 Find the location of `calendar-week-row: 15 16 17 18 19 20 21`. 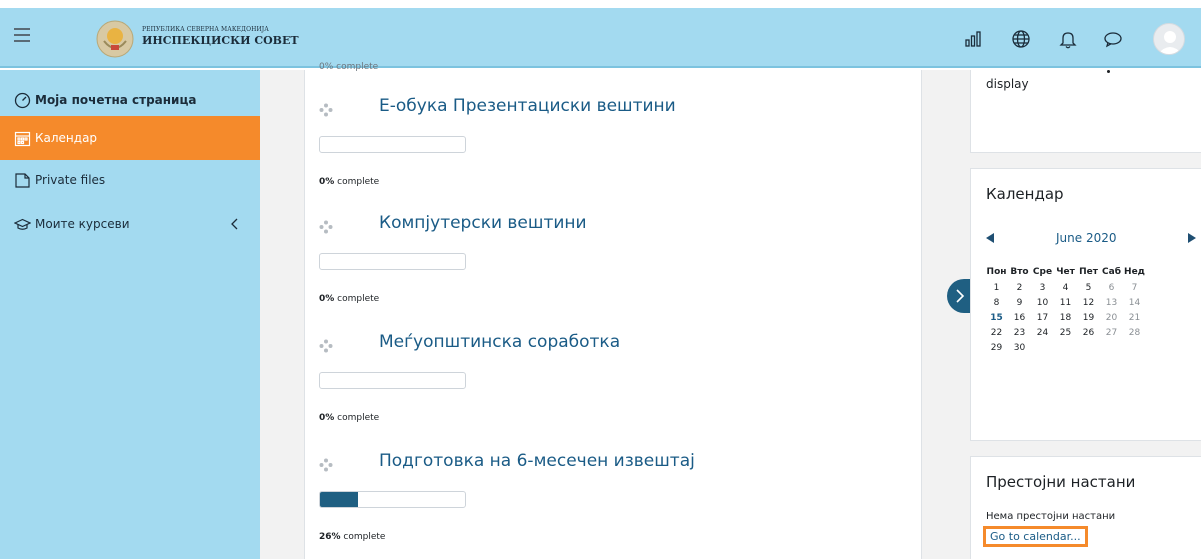

calendar-week-row: 15 16 17 18 19 20 21 is located at coordinates (1065, 317).